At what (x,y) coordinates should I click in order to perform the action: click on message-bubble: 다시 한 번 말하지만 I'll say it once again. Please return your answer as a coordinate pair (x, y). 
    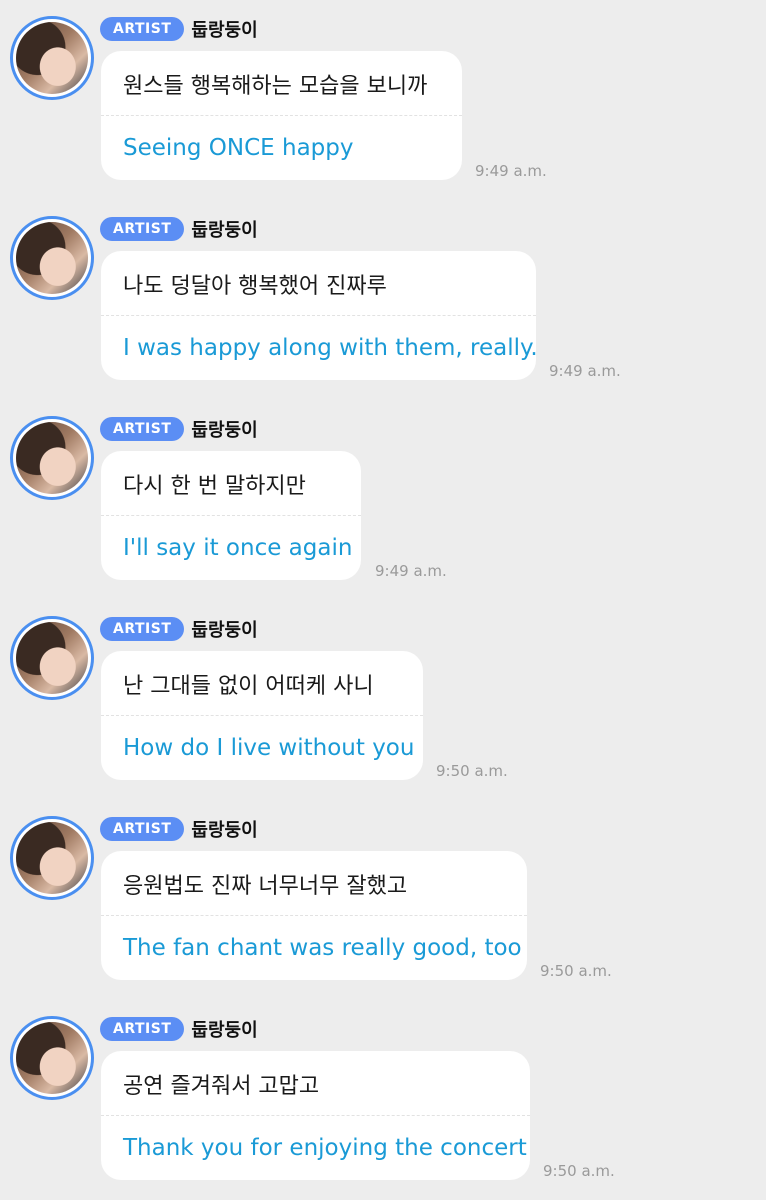
    Looking at the image, I should click on (231, 515).